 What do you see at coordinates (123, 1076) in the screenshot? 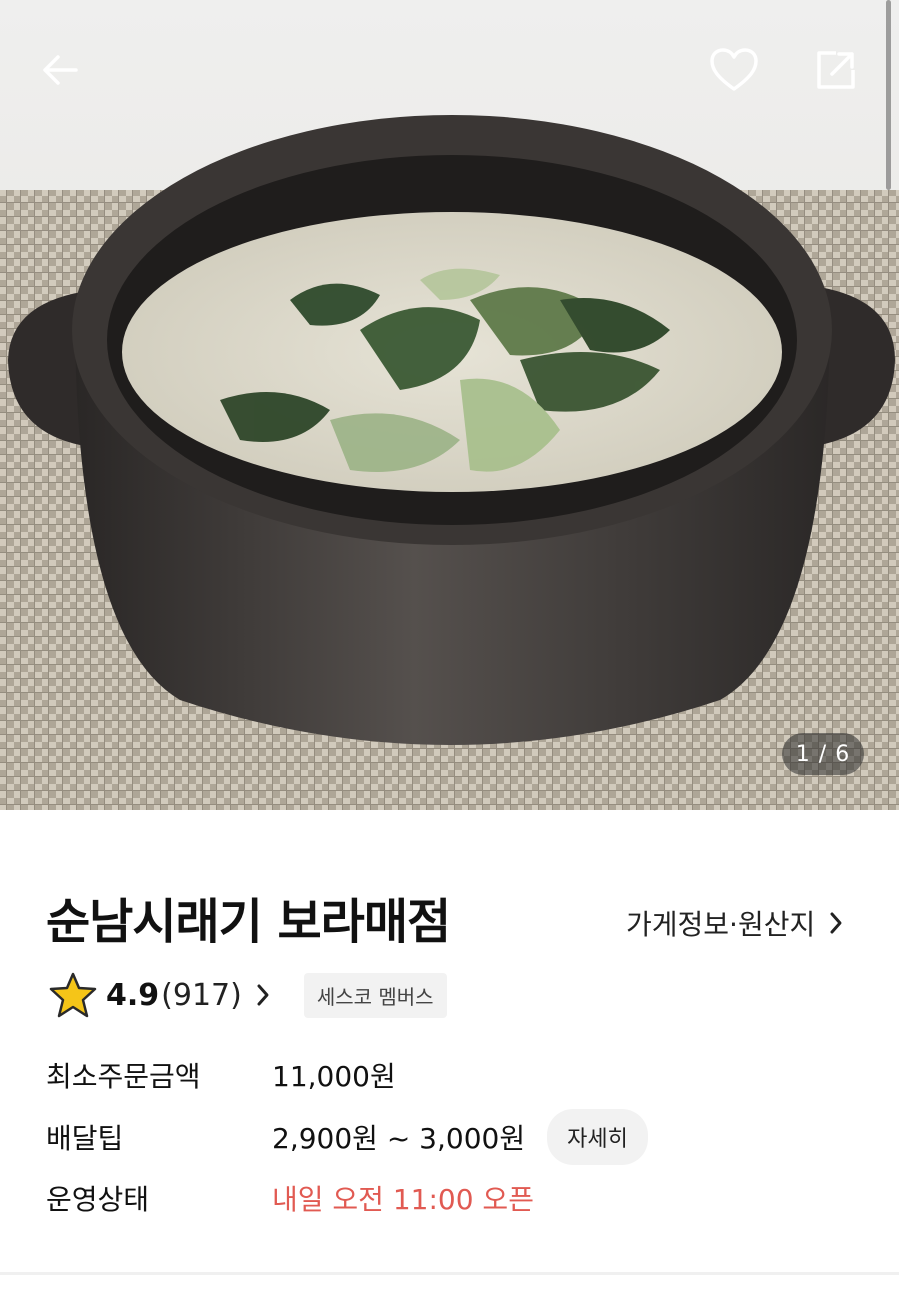
I see `min-order-label: 최소주문금액` at bounding box center [123, 1076].